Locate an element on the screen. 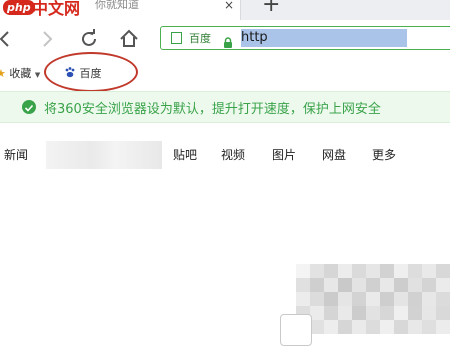  nav-link-images: 图片 is located at coordinates (284, 154).